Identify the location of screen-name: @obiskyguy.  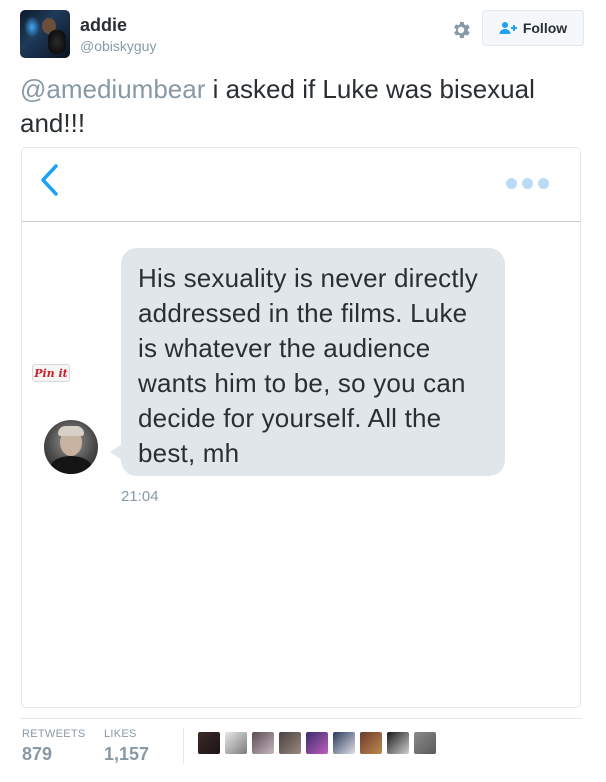
(118, 46).